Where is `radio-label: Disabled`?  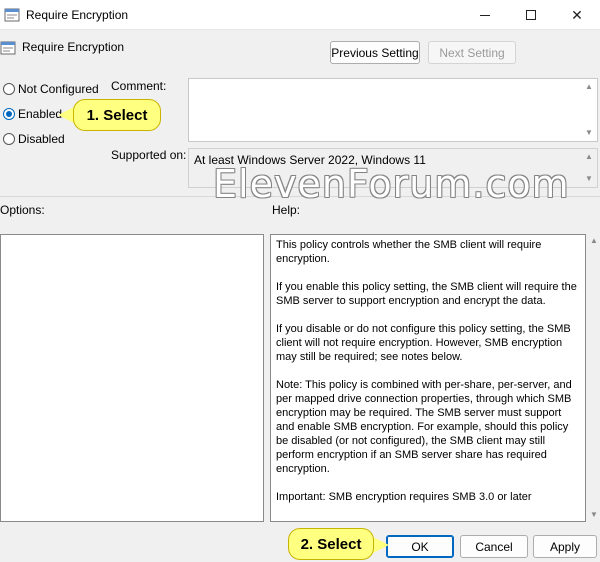 radio-label: Disabled is located at coordinates (41, 139).